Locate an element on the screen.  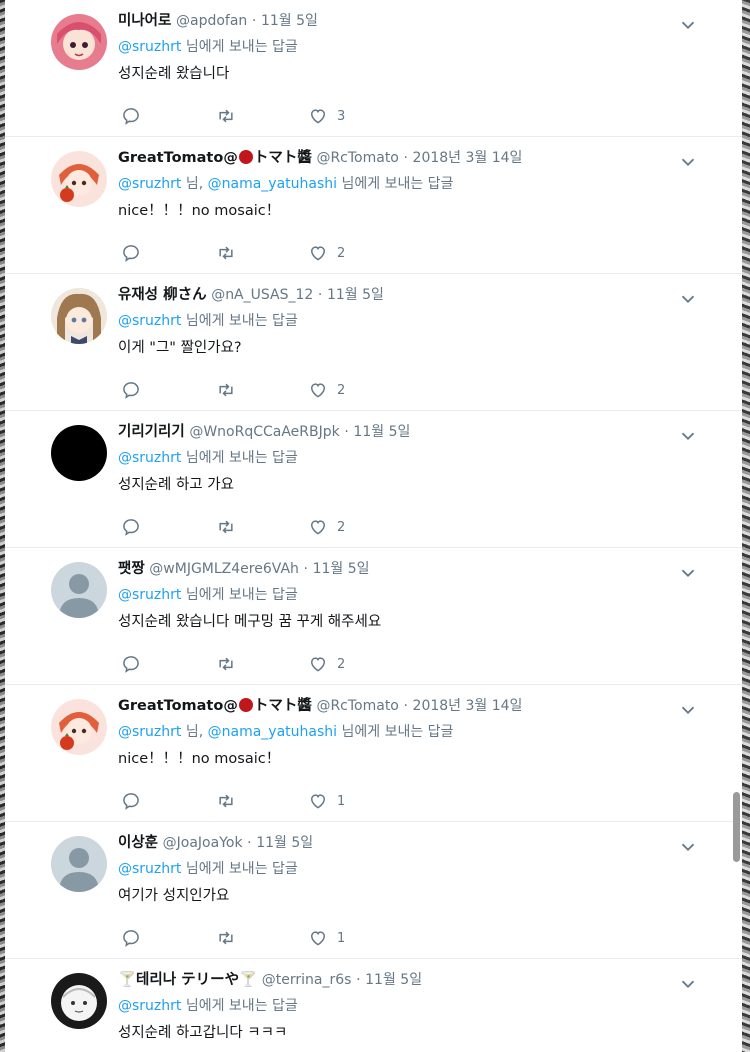
user-handle: @JoaJoaYok is located at coordinates (203, 843).